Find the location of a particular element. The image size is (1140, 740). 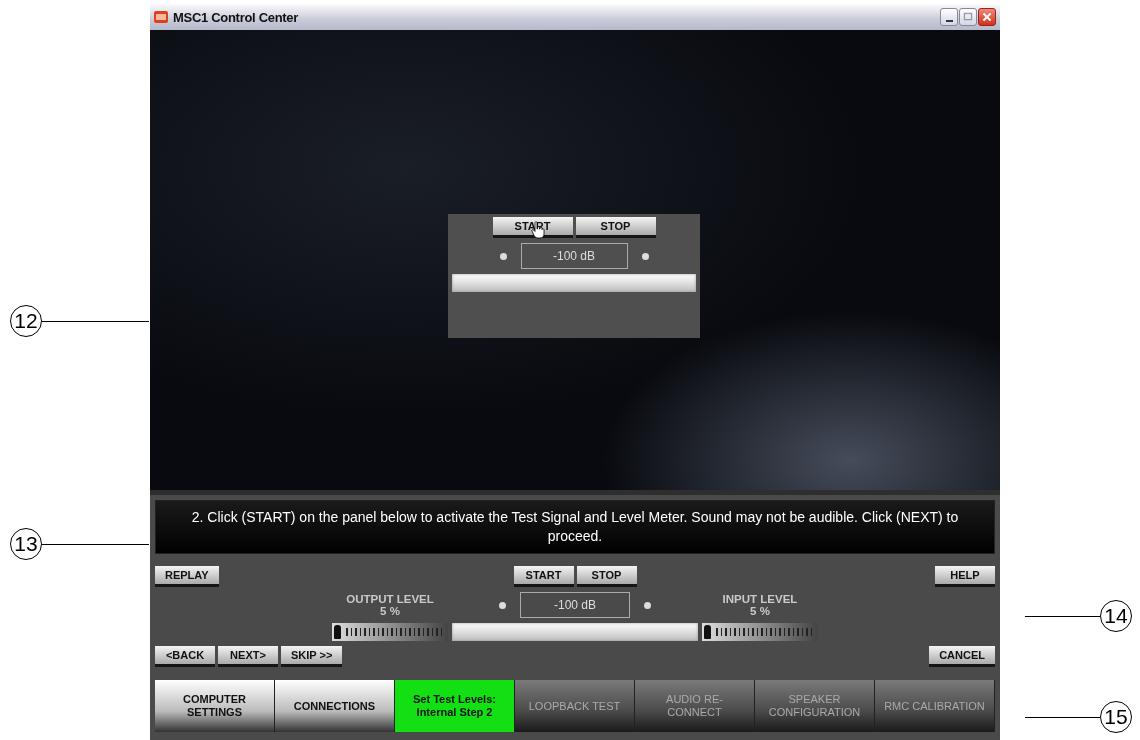

panel-button: STOP is located at coordinates (615, 227).